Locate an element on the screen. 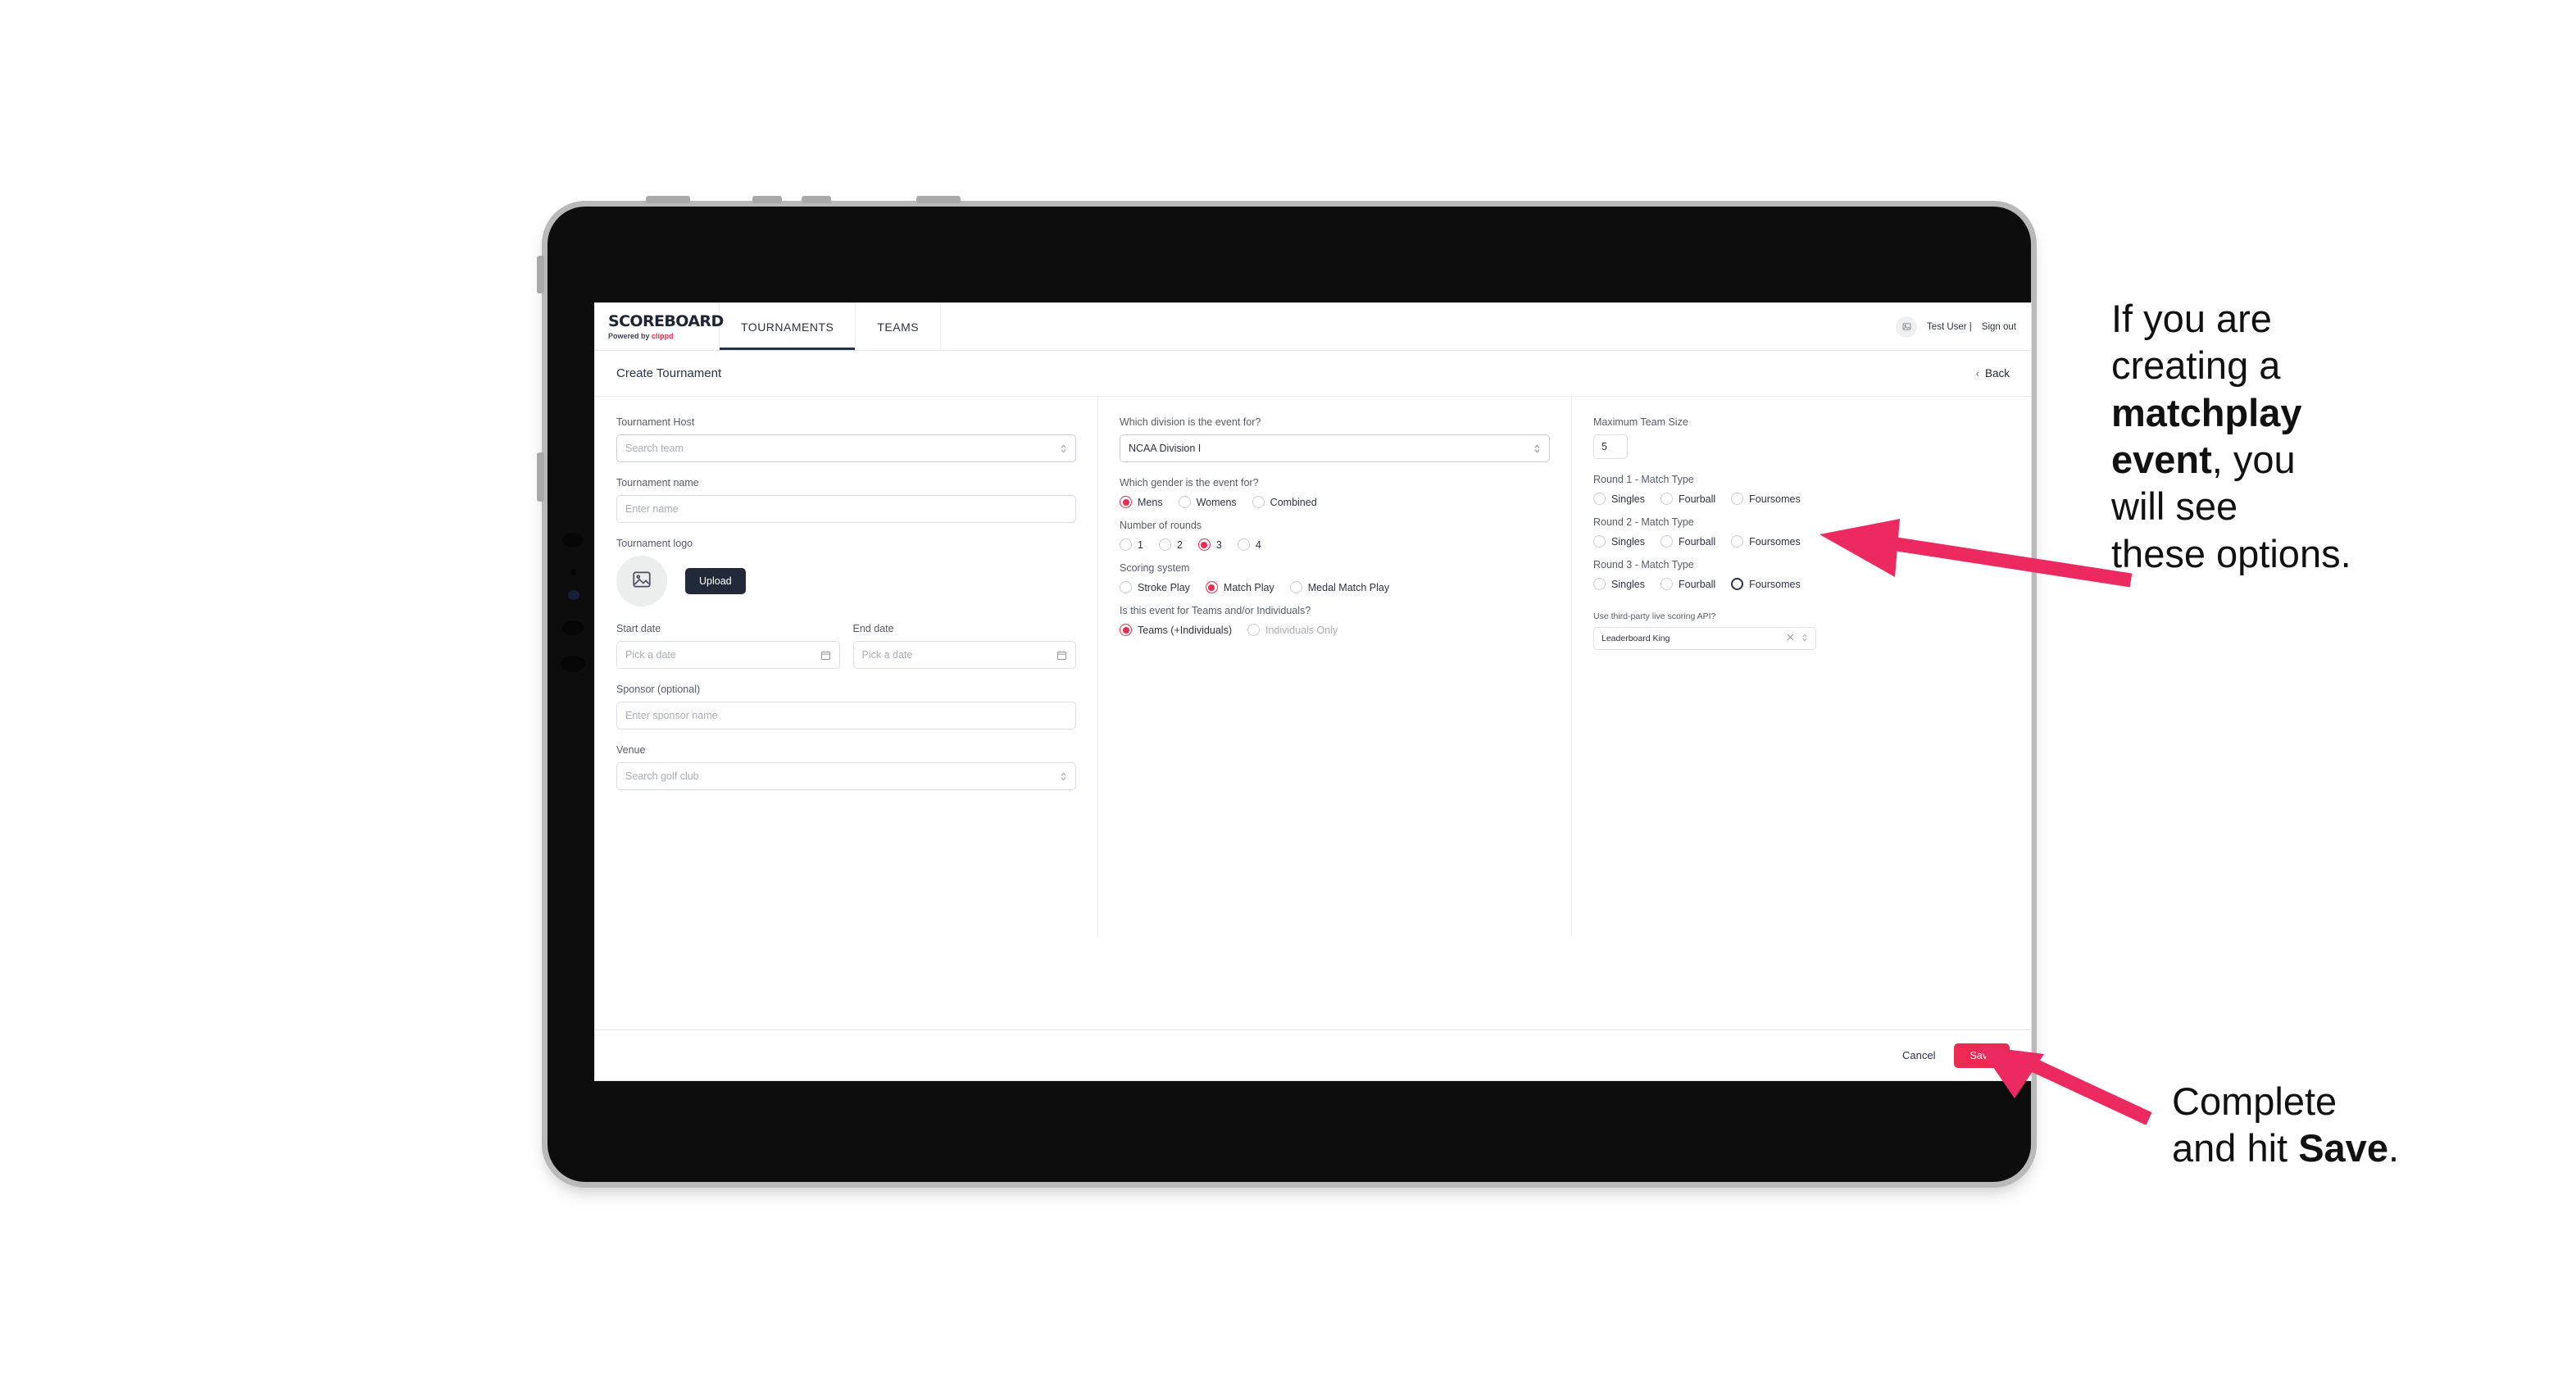 This screenshot has height=1386, width=2576. tournament-host-input: Search team is located at coordinates (846, 448).